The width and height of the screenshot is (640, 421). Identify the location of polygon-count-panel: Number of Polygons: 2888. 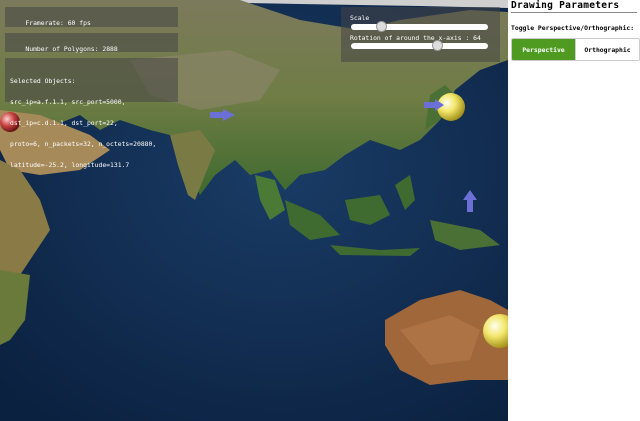
(91, 43).